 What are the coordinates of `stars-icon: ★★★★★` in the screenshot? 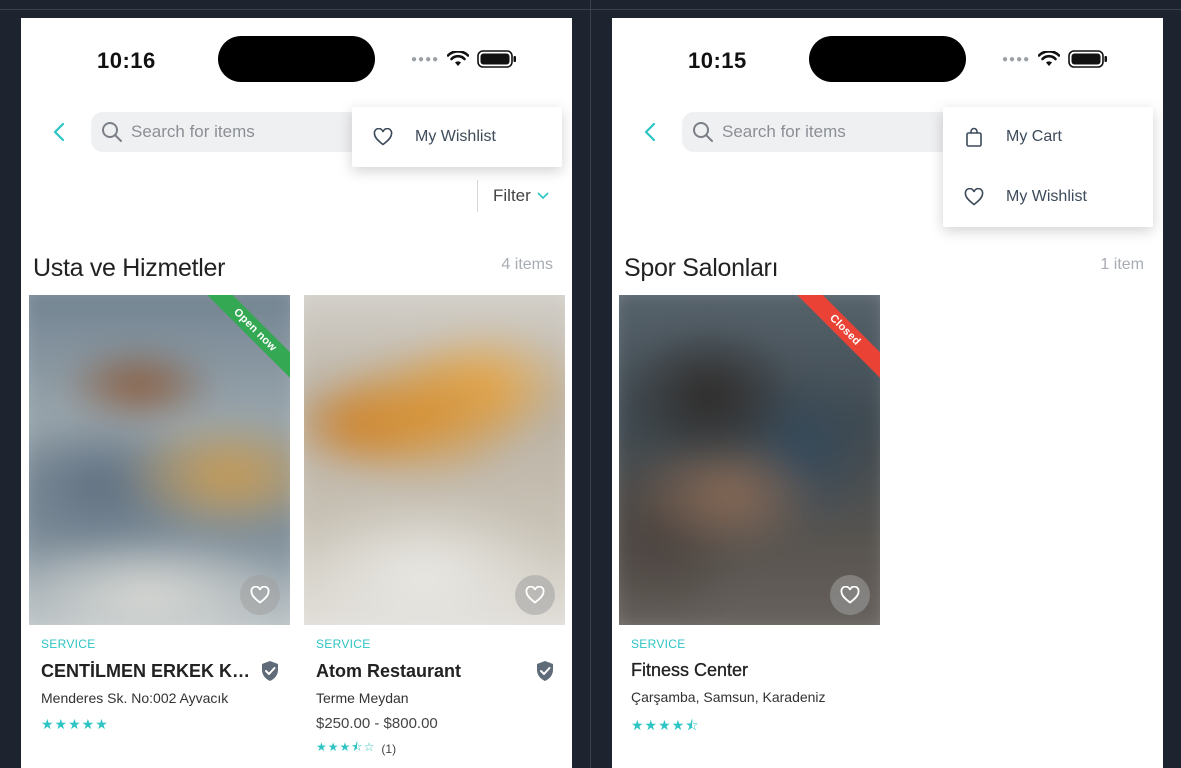 It's located at (75, 724).